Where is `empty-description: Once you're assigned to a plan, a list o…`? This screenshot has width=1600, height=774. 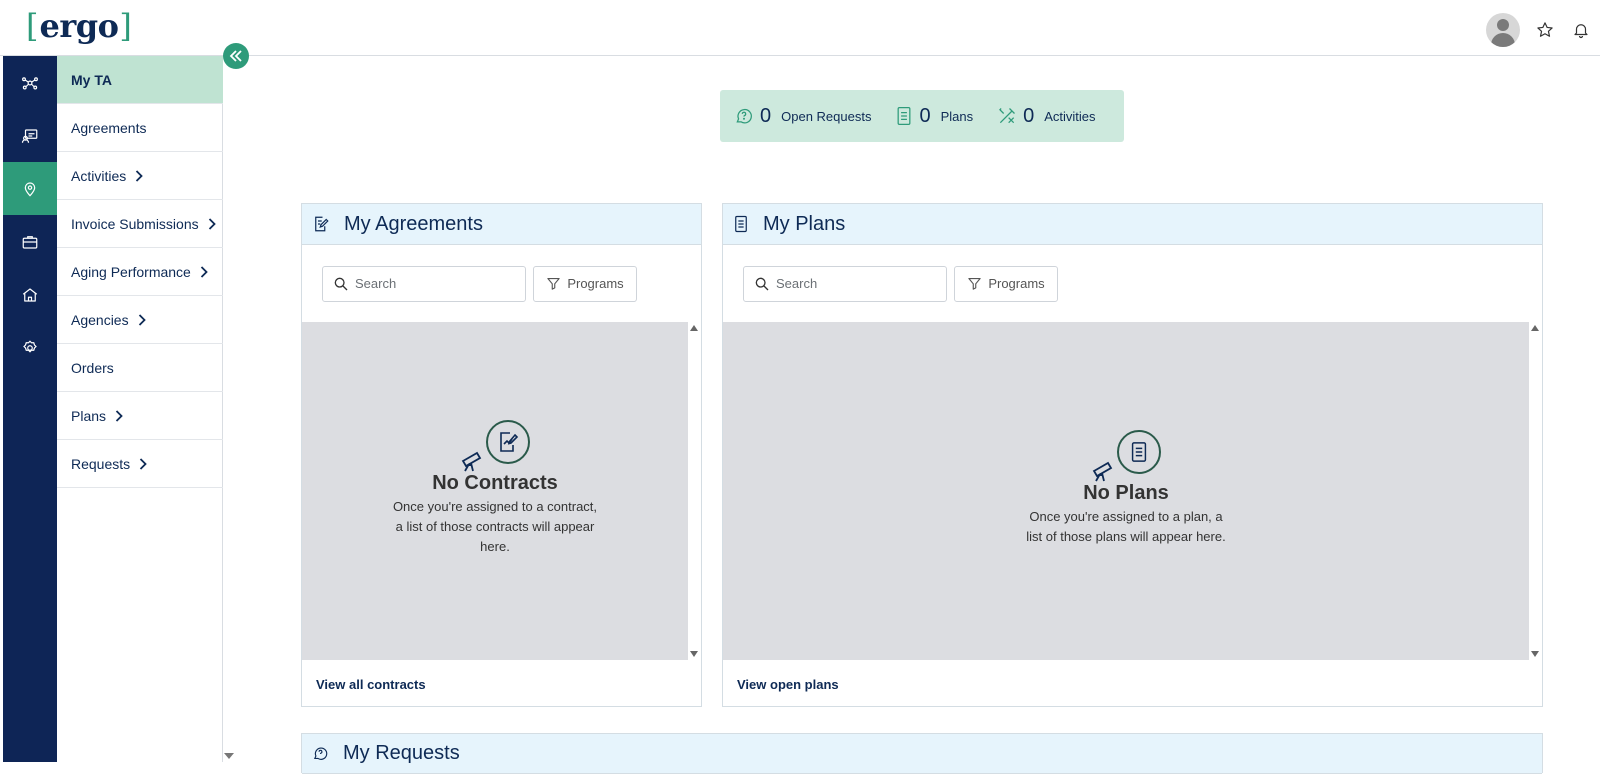 empty-description: Once you're assigned to a plan, a list o… is located at coordinates (1126, 526).